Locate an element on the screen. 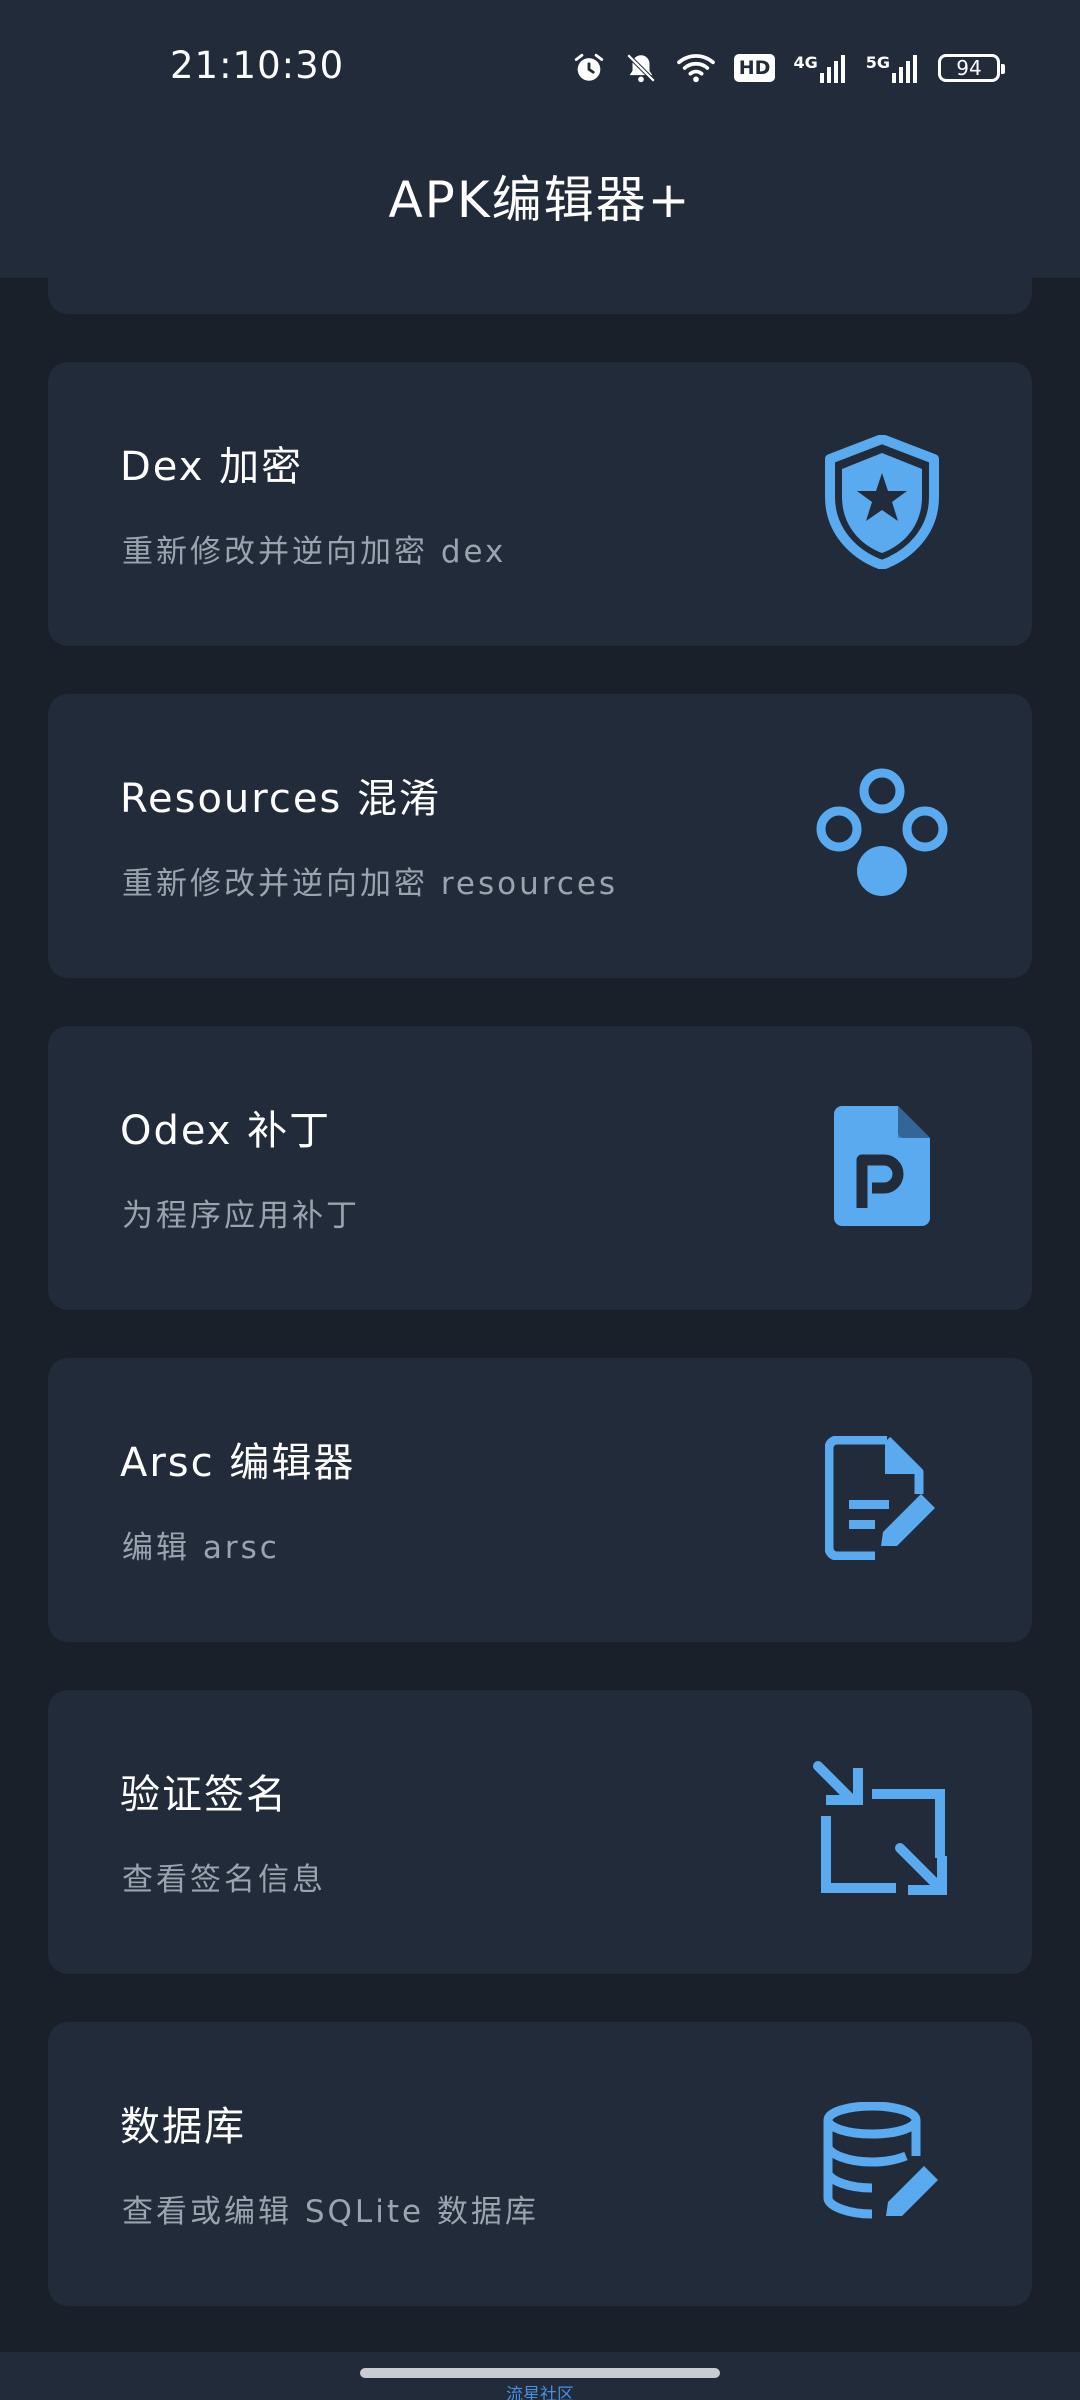 This screenshot has height=2400, width=1080. card-title: 验证签名 is located at coordinates (204, 1795).